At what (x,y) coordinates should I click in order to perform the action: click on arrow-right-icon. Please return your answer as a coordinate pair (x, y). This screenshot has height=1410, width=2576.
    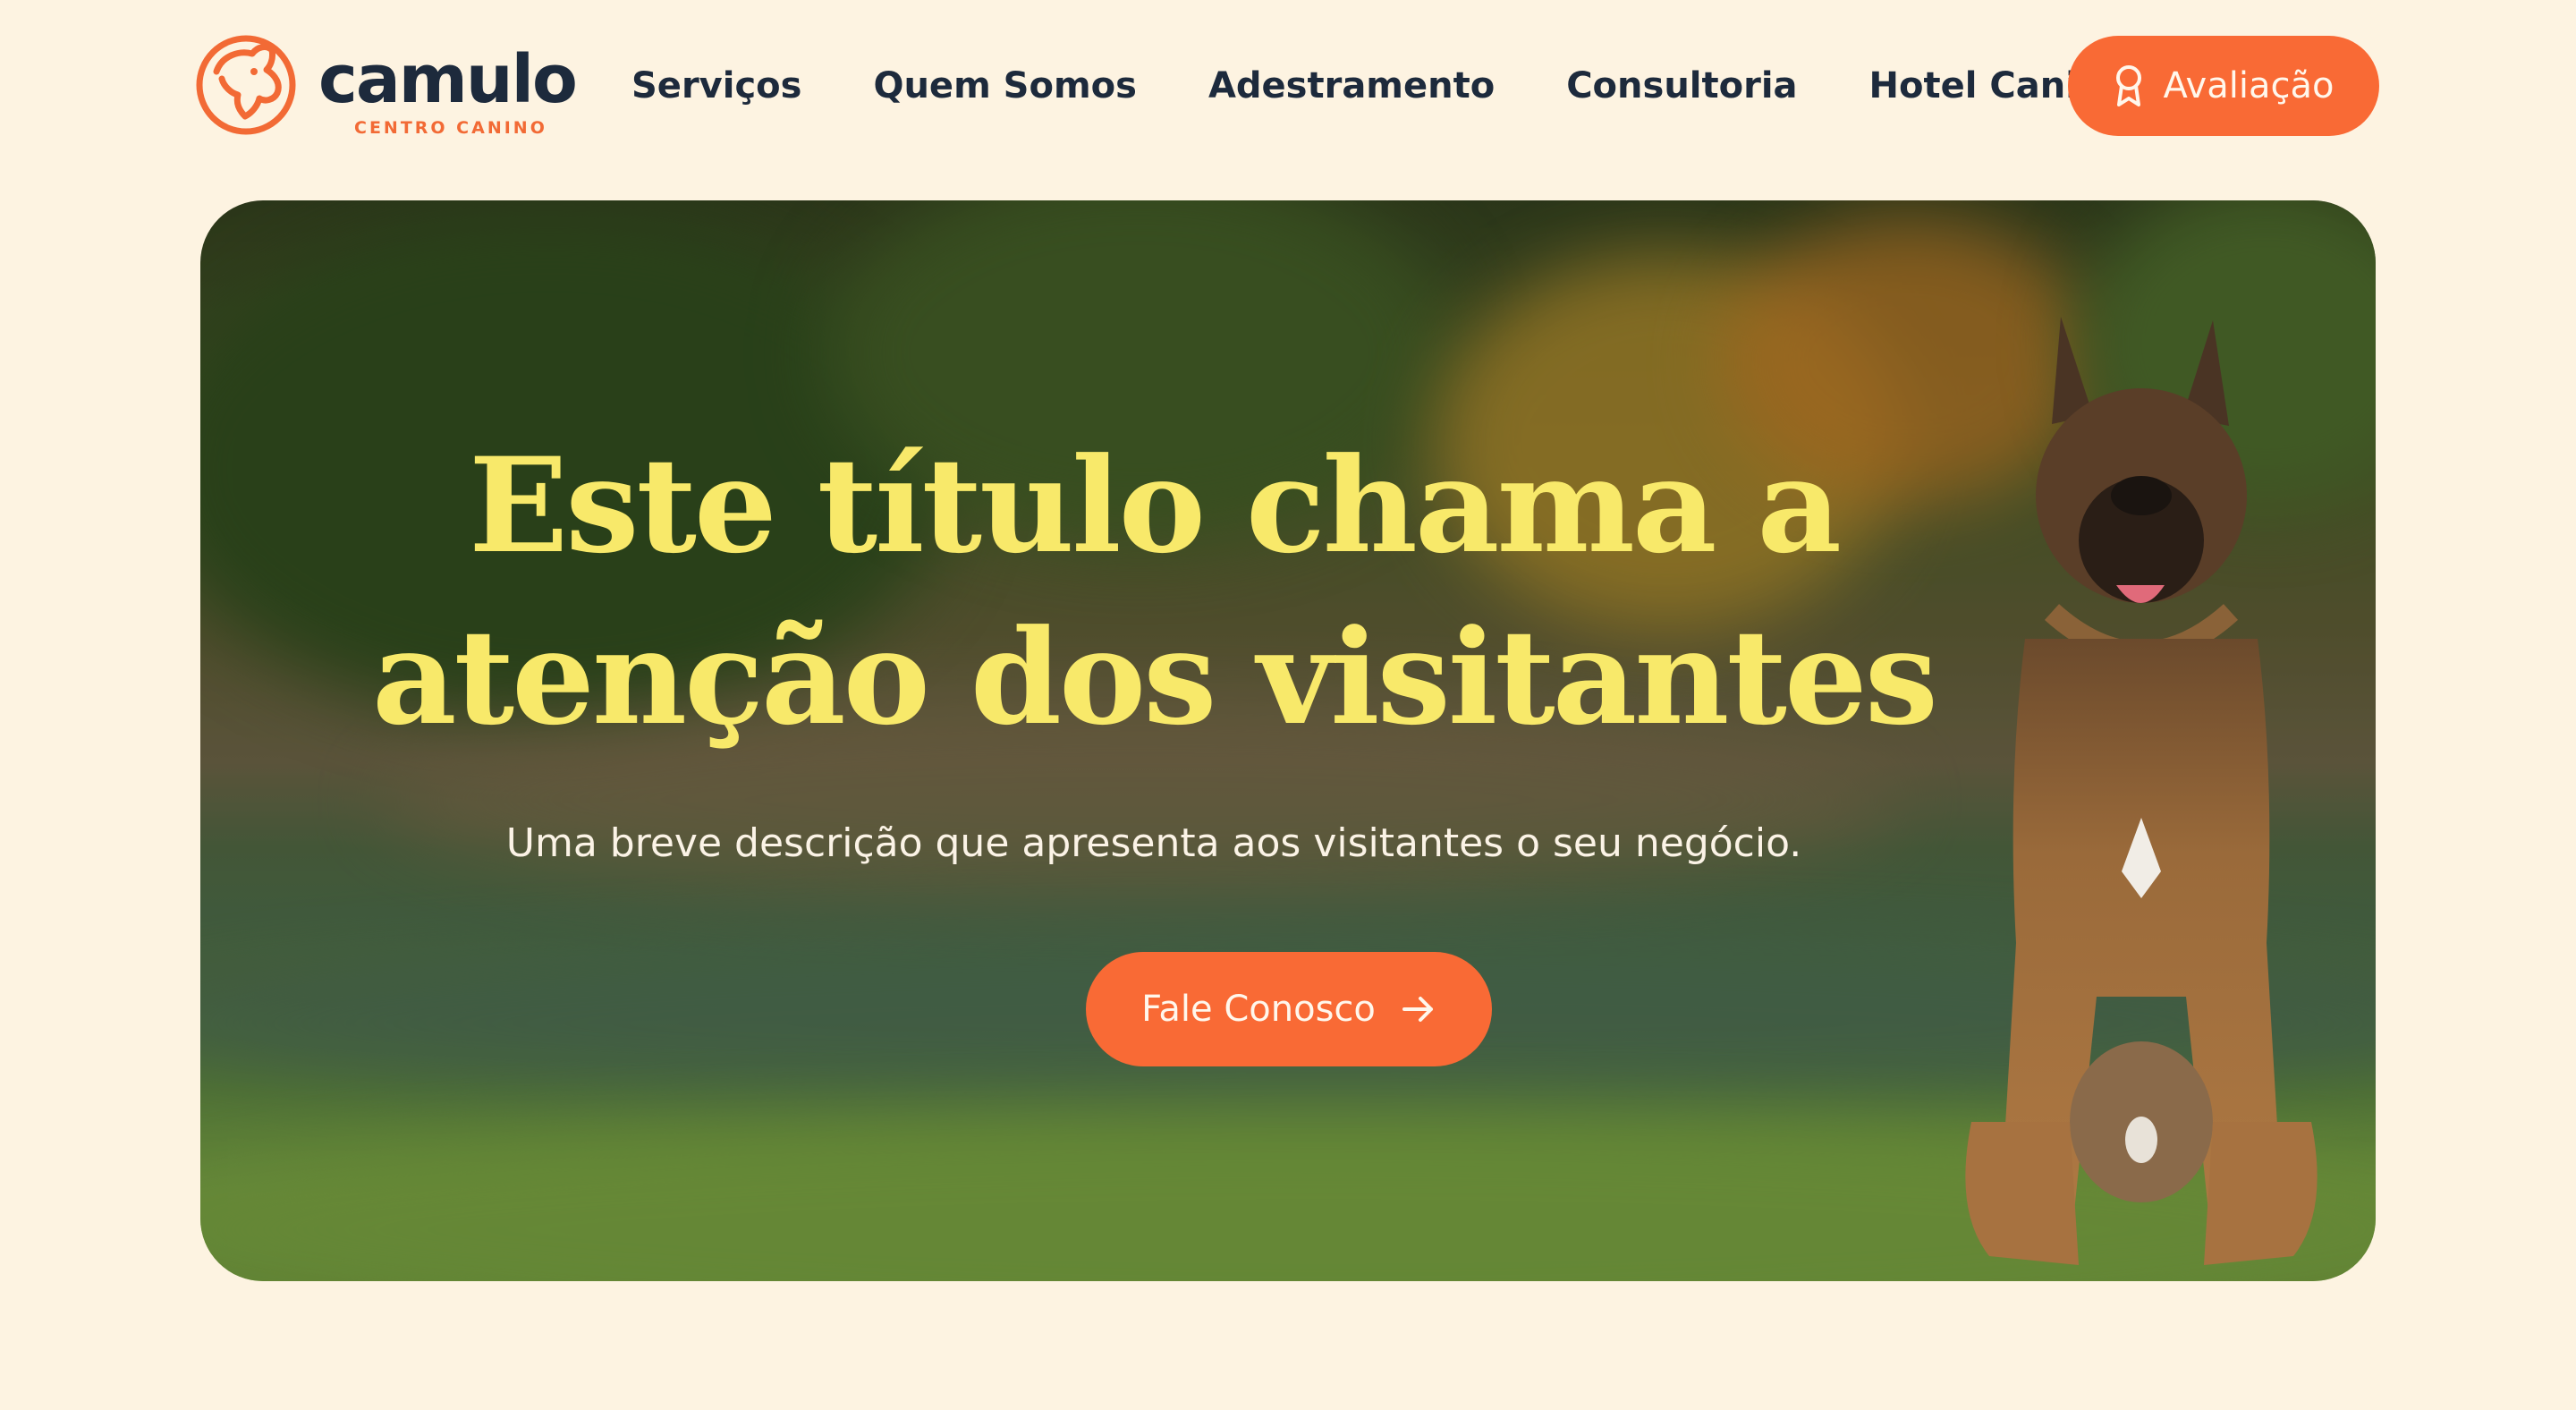
    Looking at the image, I should click on (1417, 1010).